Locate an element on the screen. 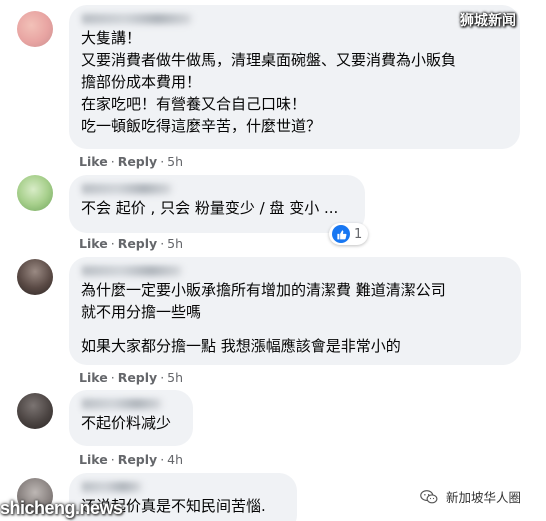 The height and width of the screenshot is (521, 546). thumbs-up-icon is located at coordinates (341, 234).